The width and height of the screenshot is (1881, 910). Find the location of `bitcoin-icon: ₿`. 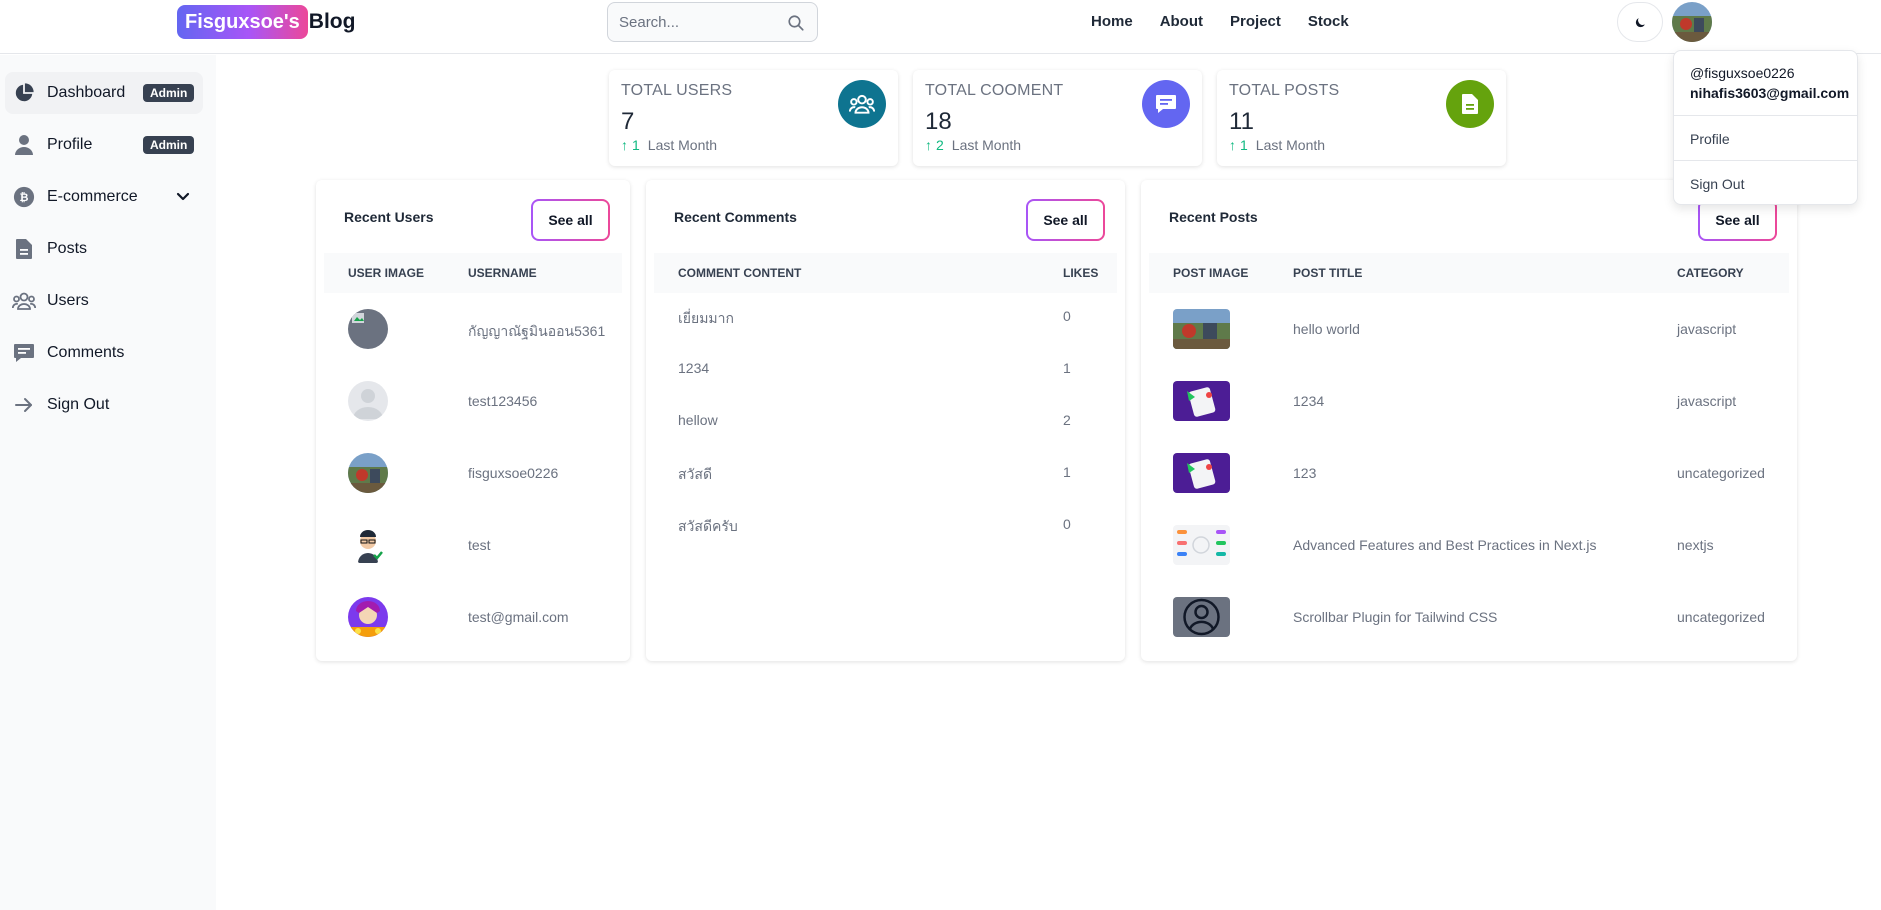

bitcoin-icon: ₿ is located at coordinates (24, 197).